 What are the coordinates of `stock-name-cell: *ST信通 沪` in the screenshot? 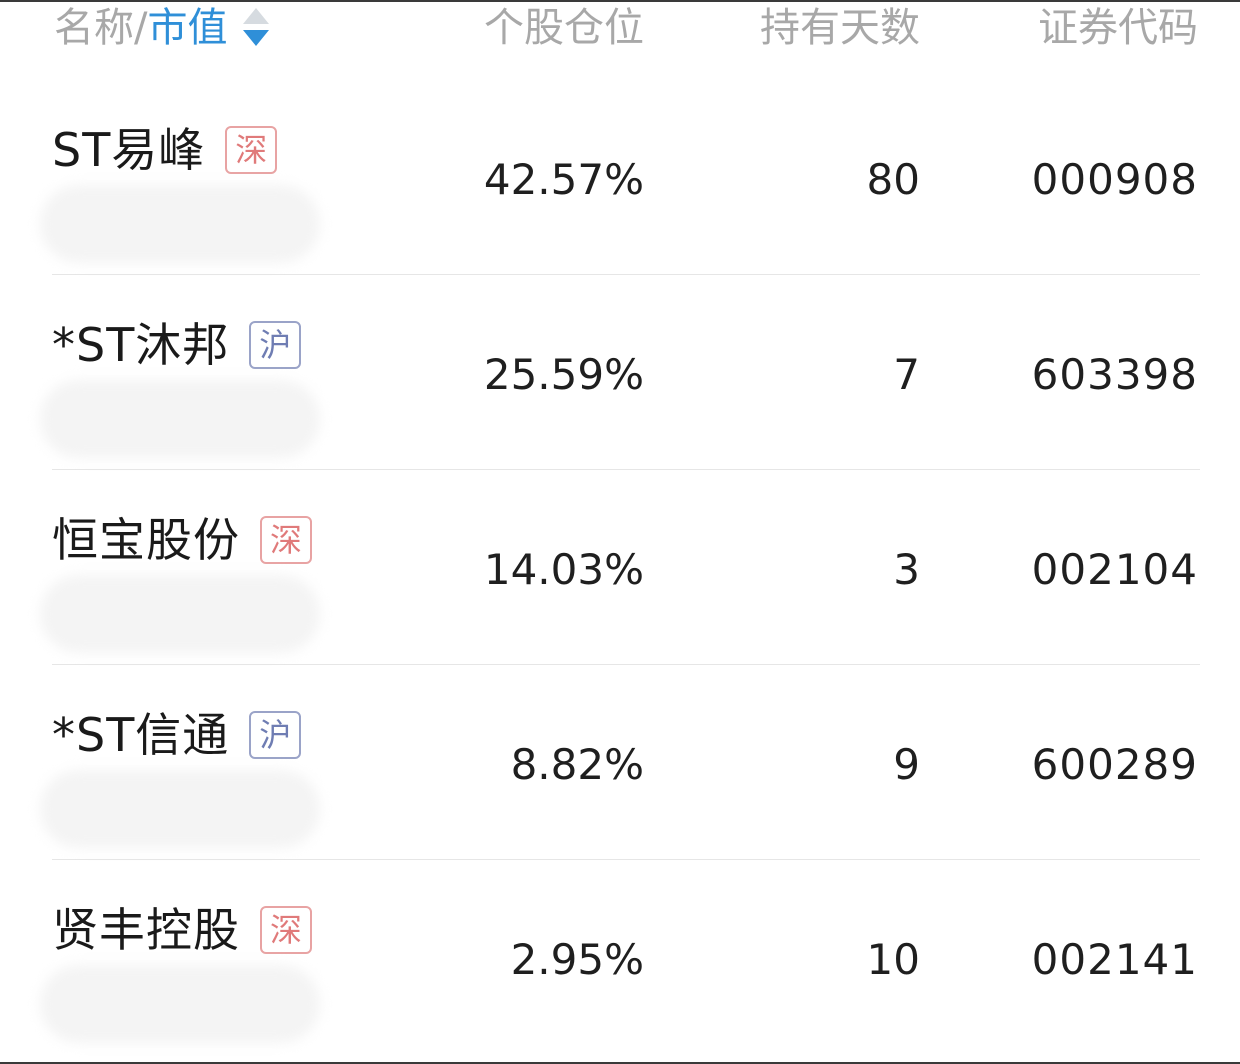 It's located at (177, 735).